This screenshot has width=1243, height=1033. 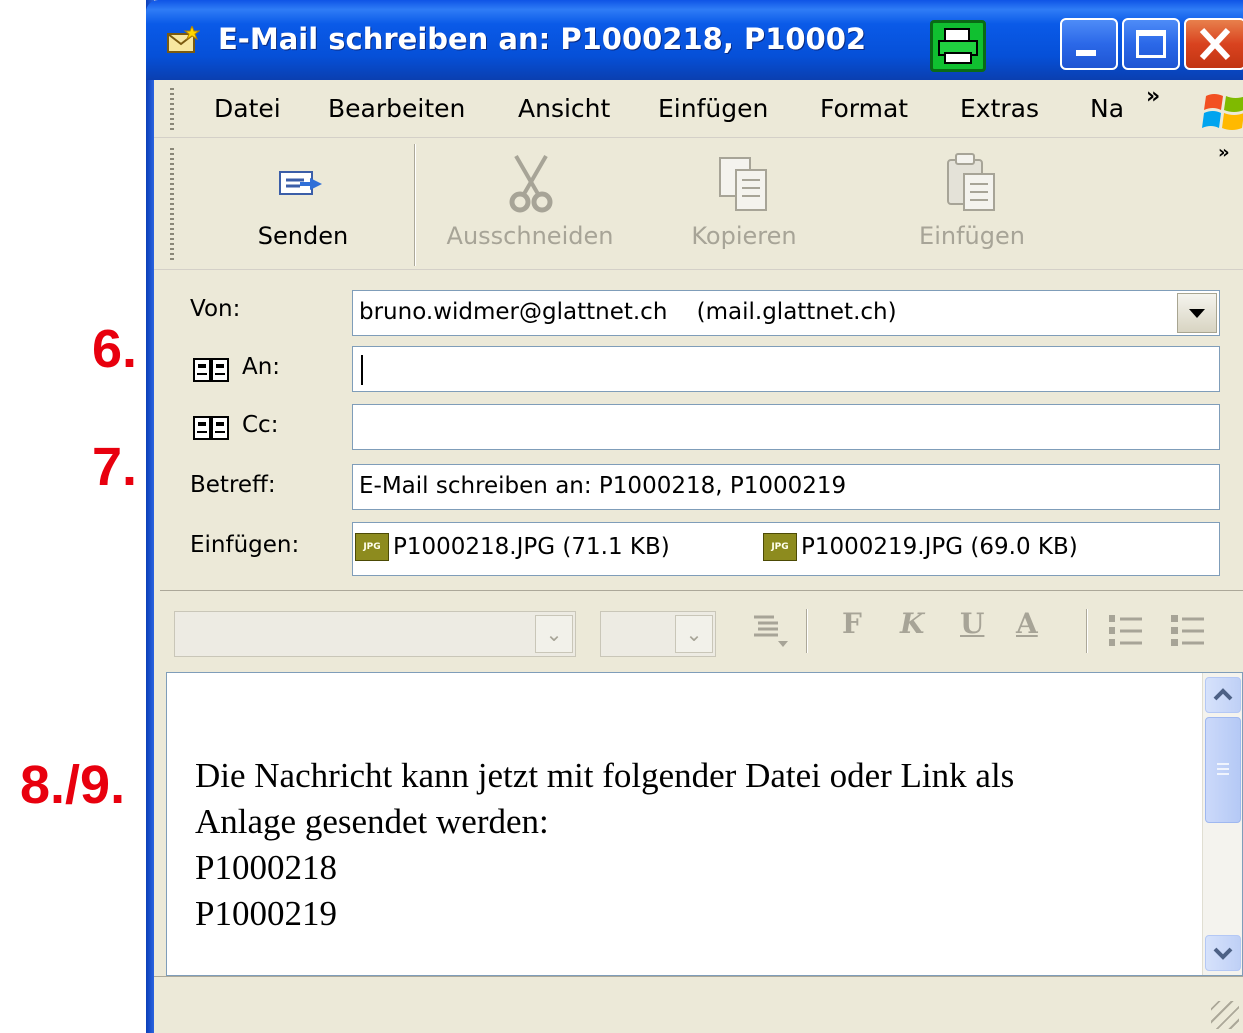 I want to click on underline-button: U, so click(x=972, y=623).